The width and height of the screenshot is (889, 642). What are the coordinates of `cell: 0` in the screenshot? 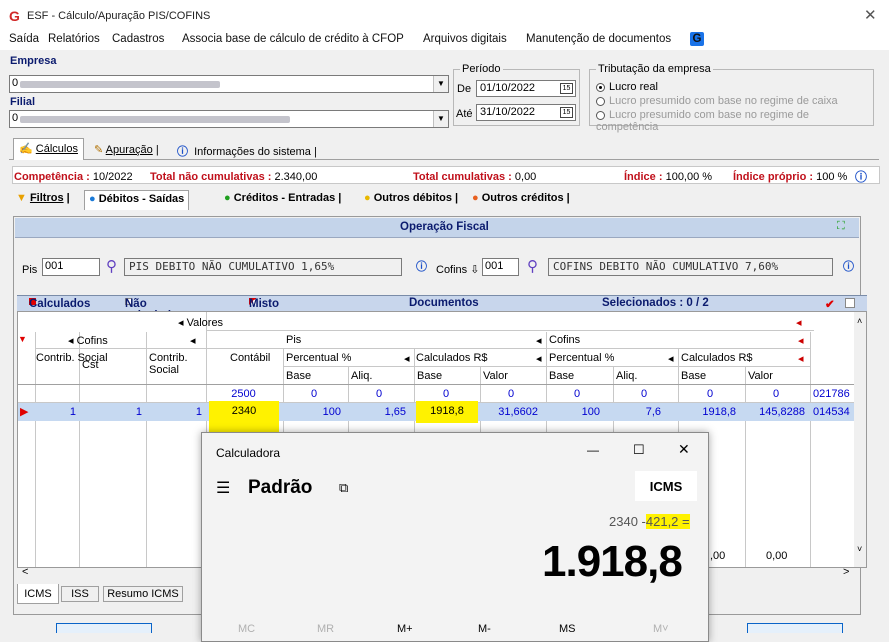 It's located at (710, 394).